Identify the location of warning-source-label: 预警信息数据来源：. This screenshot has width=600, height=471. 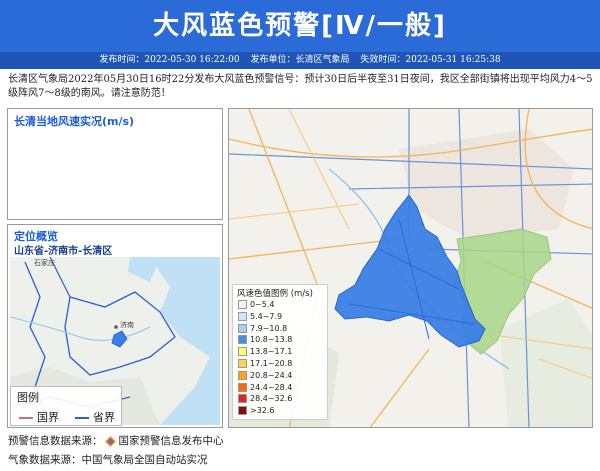
(55, 441).